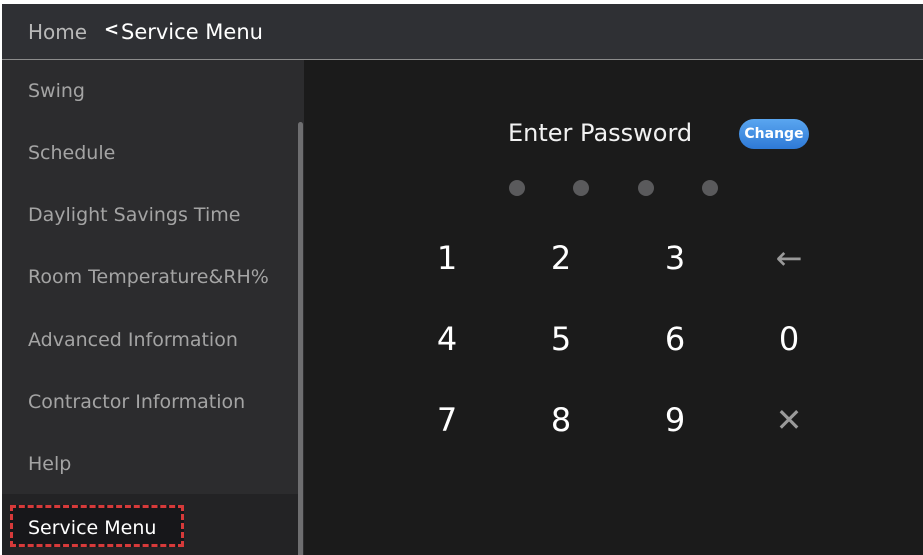 This screenshot has height=555, width=923. Describe the element at coordinates (789, 420) in the screenshot. I see `close-icon: ✕` at that location.